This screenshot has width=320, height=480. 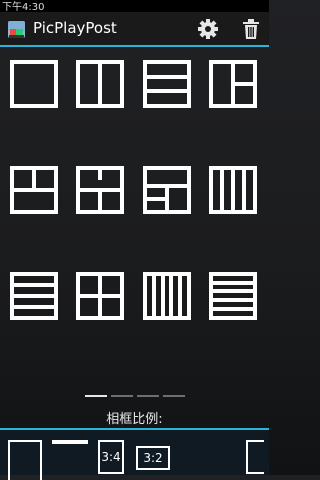 I want to click on ratio-option-3-4: 3:4, so click(x=111, y=457).